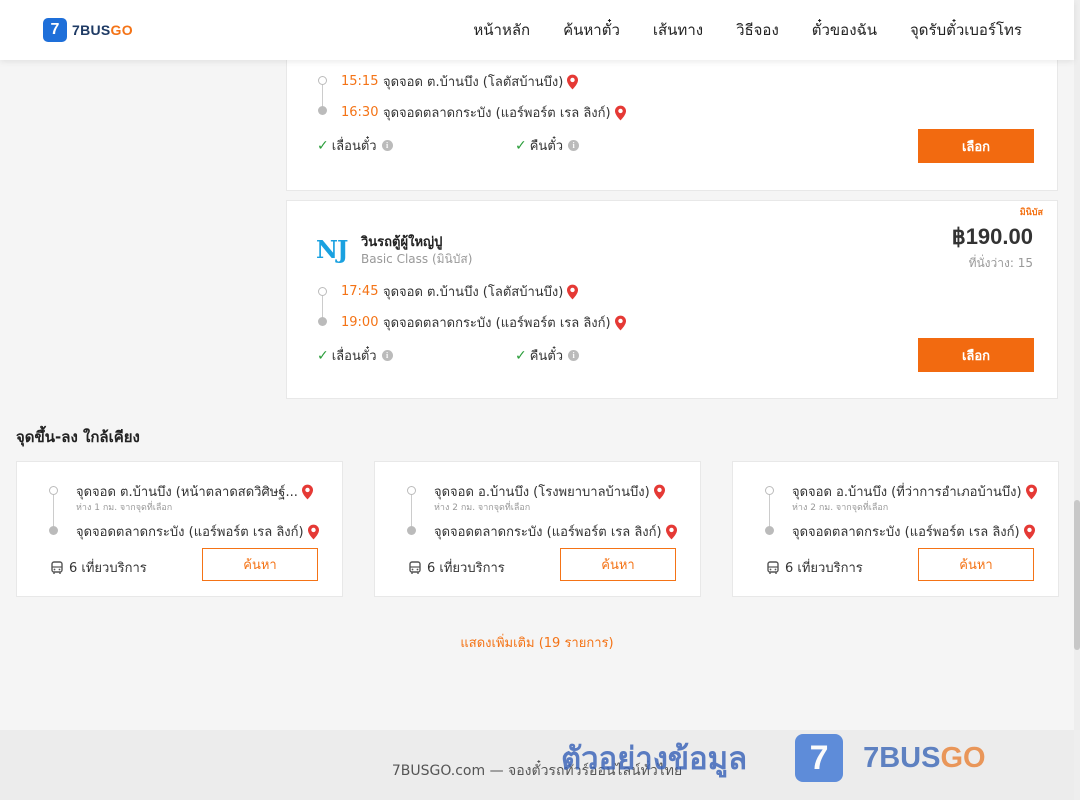 This screenshot has width=1080, height=800. Describe the element at coordinates (460, 81) in the screenshot. I see `trip-origin-stop: 15:15 จุดจอด ต.บ้านบึง (โลตัสบ้านบึง)` at that location.